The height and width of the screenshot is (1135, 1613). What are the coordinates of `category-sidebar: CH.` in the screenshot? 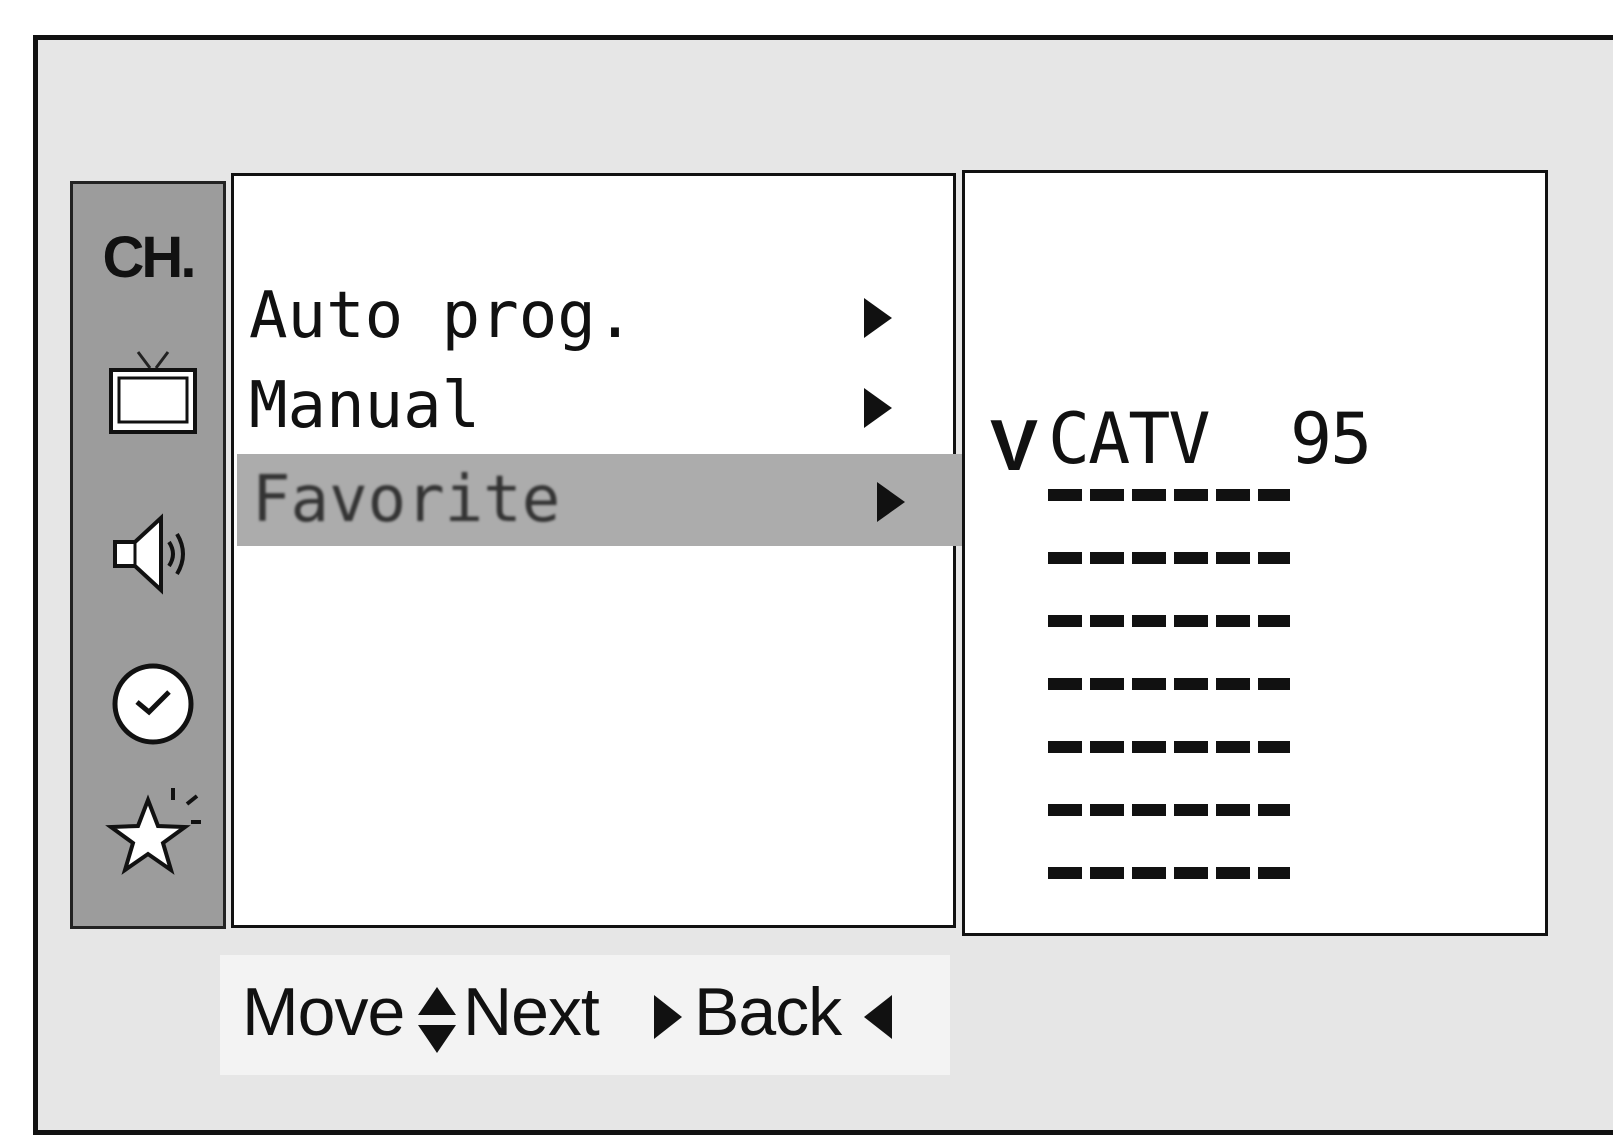 It's located at (148, 555).